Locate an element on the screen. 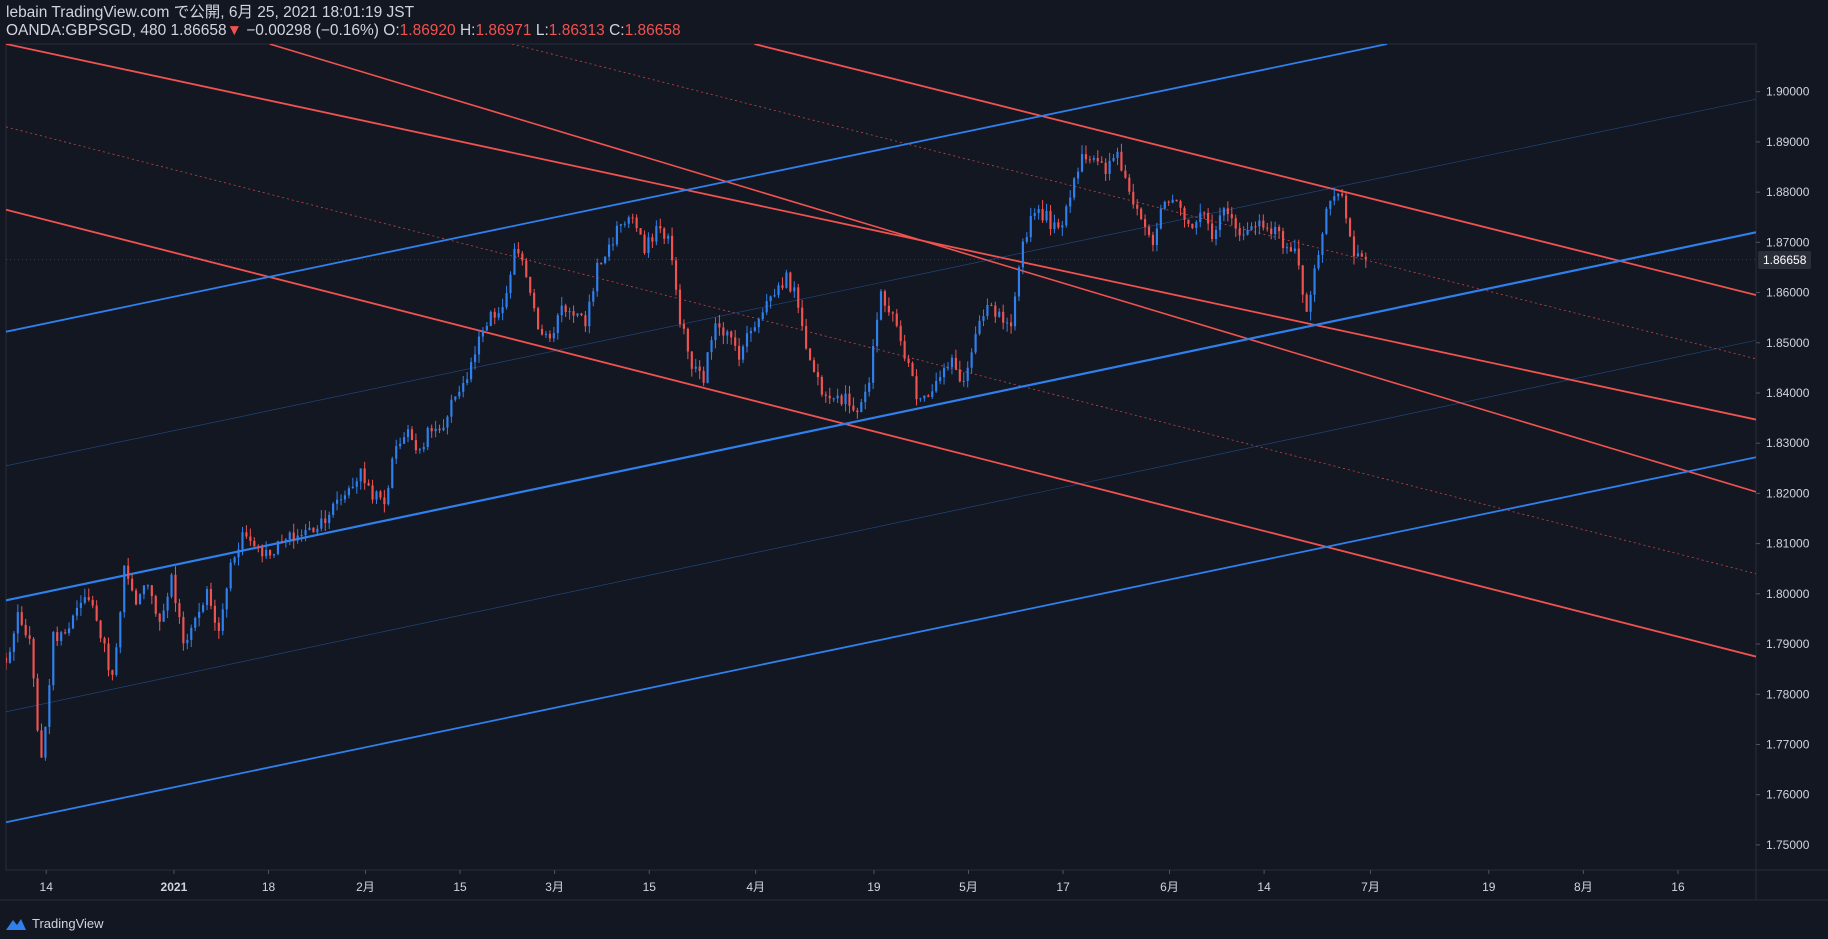 This screenshot has height=939, width=1828. y-tick-label: 1.80000 is located at coordinates (1788, 594).